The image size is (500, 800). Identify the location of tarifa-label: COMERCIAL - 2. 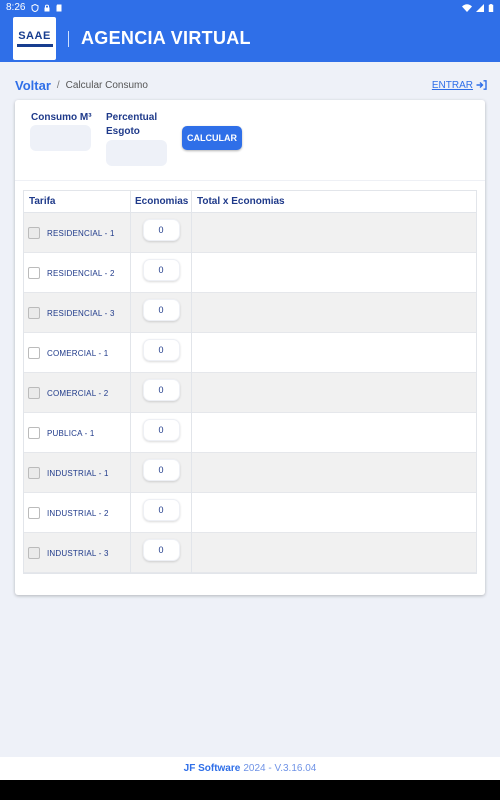
(78, 393).